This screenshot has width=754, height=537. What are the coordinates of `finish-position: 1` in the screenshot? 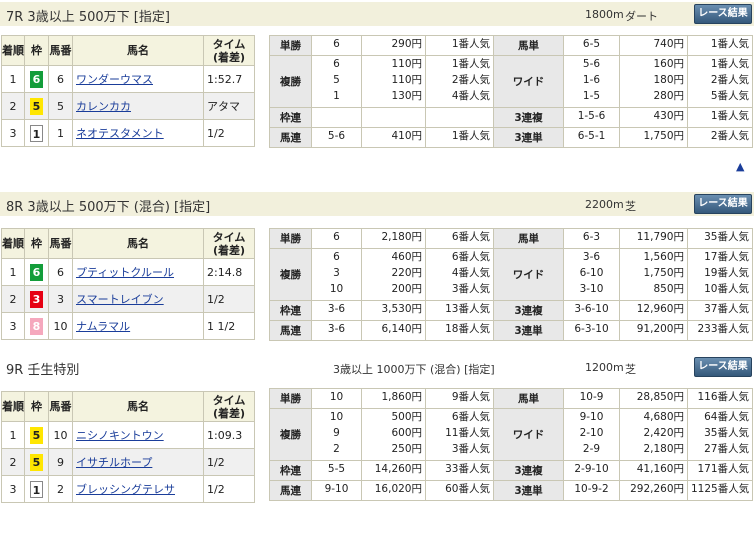 It's located at (13, 272).